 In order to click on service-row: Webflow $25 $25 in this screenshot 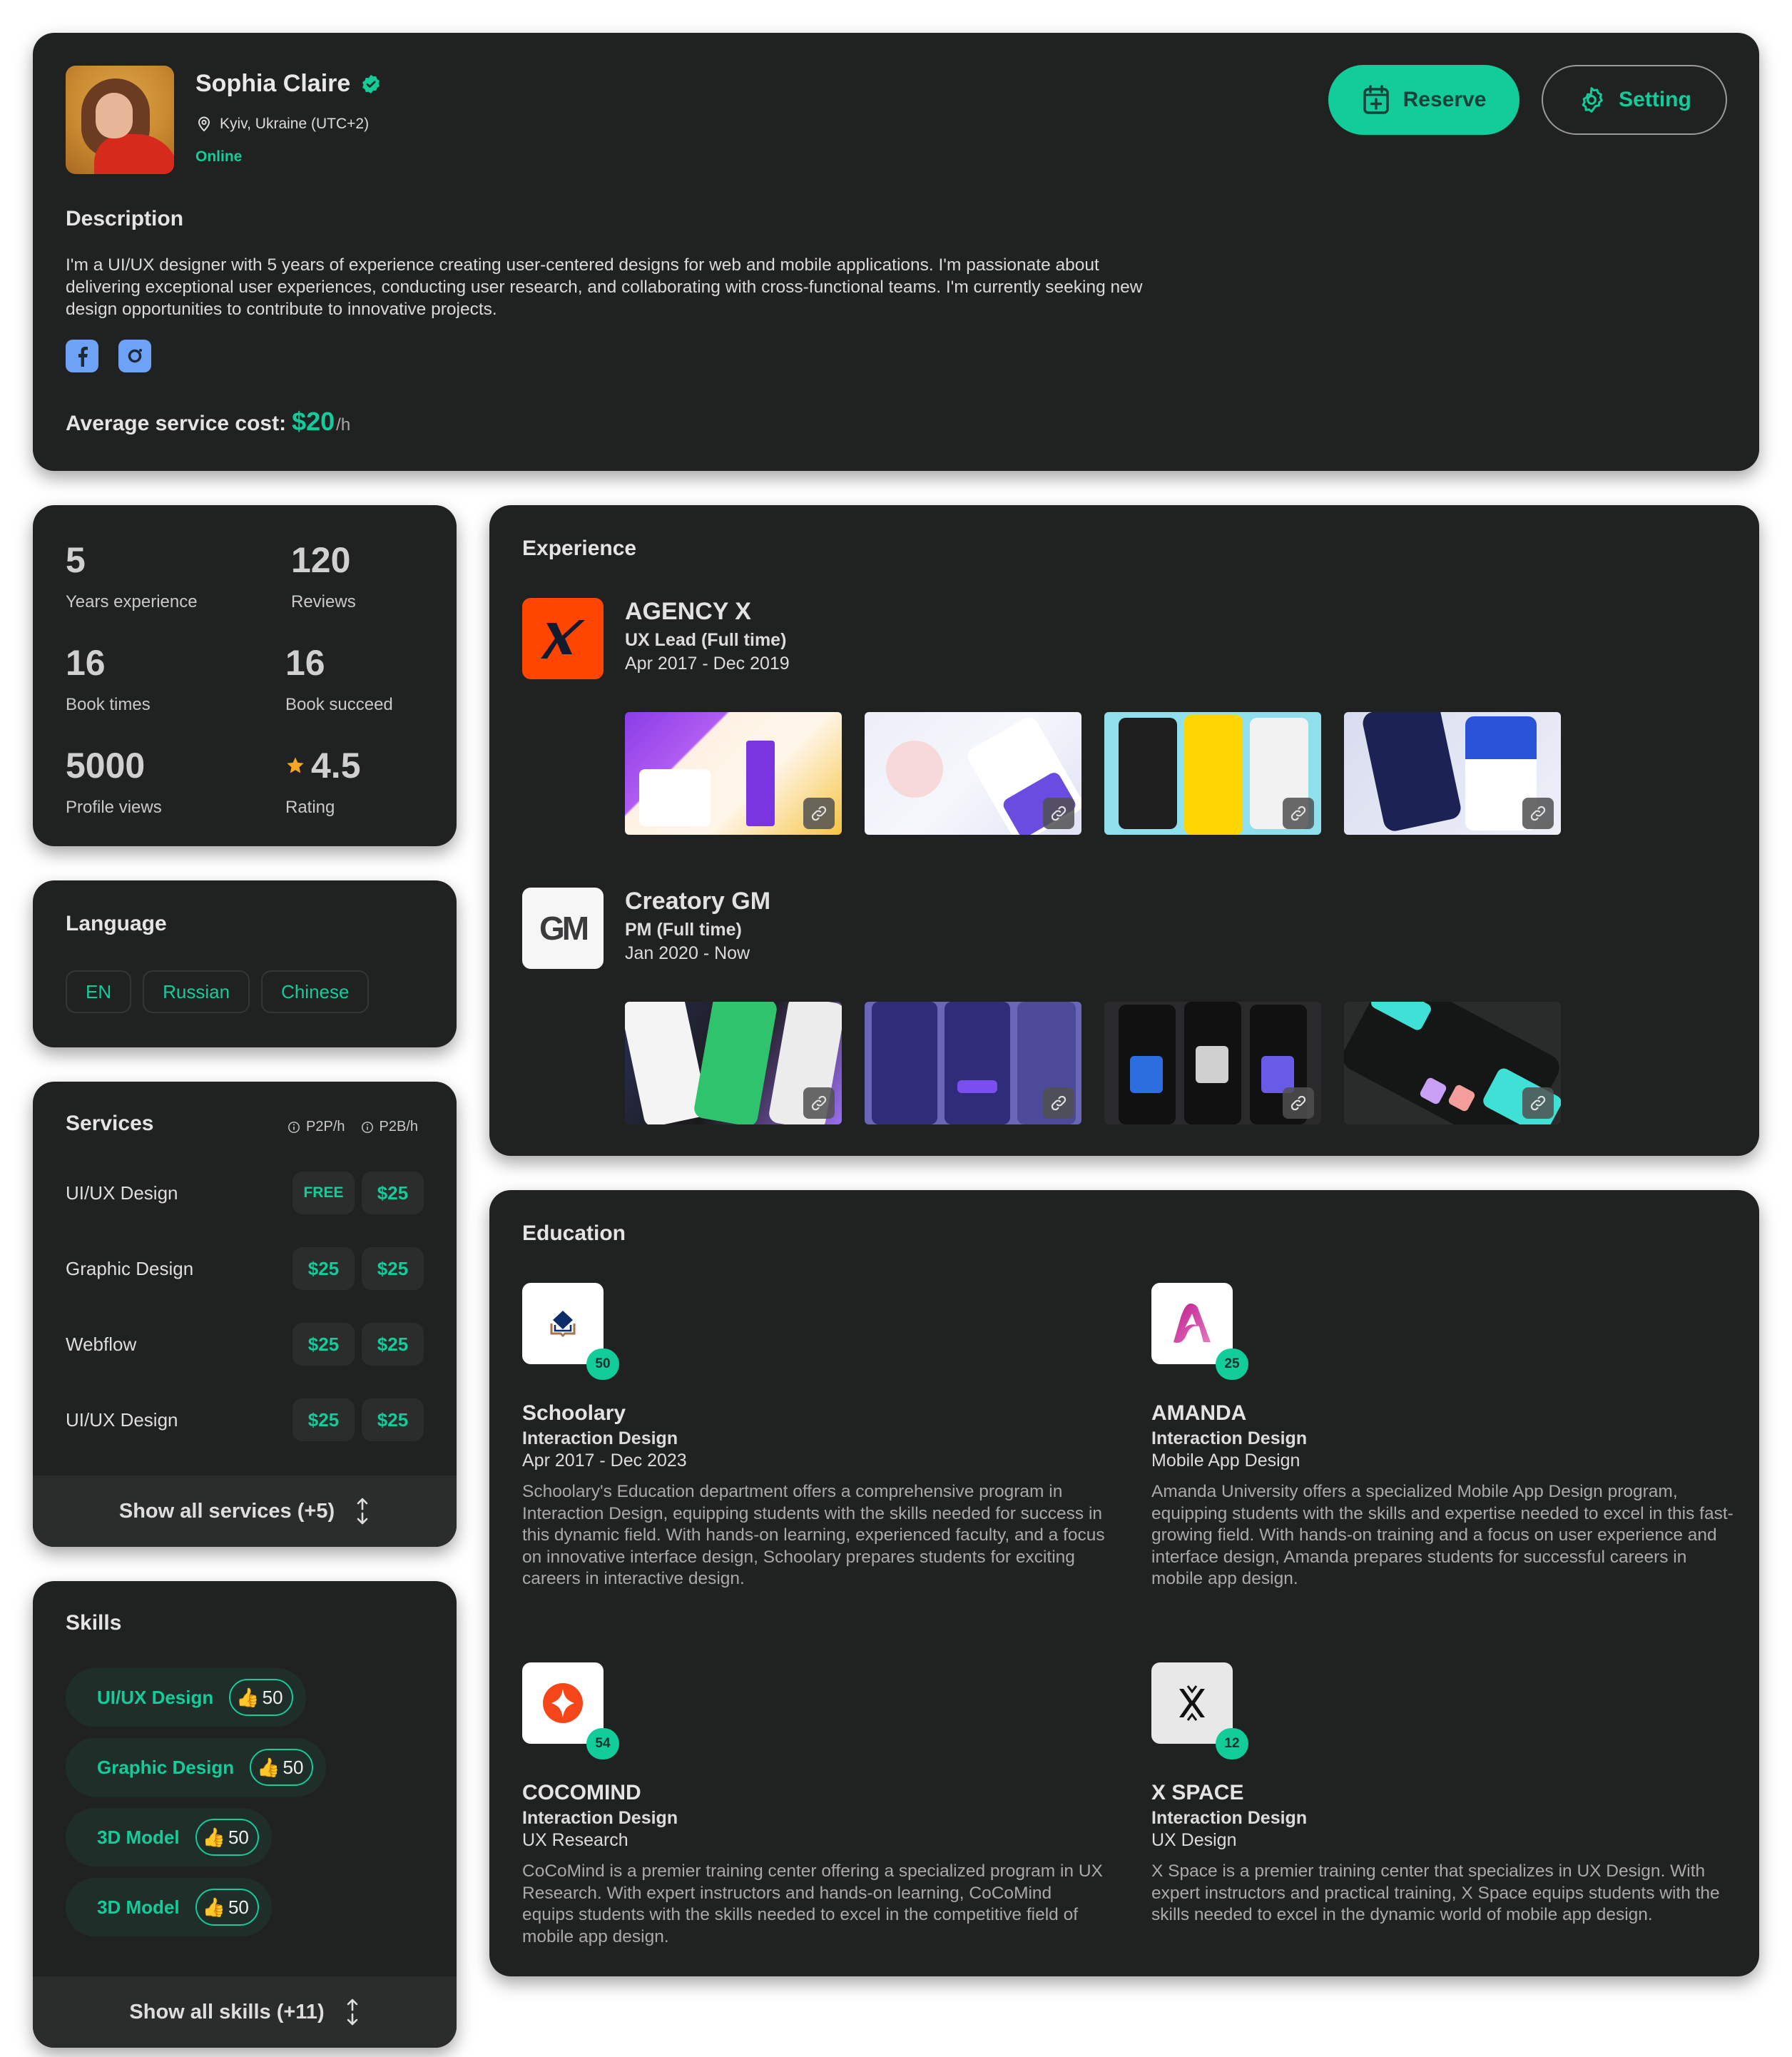, I will do `click(245, 1344)`.